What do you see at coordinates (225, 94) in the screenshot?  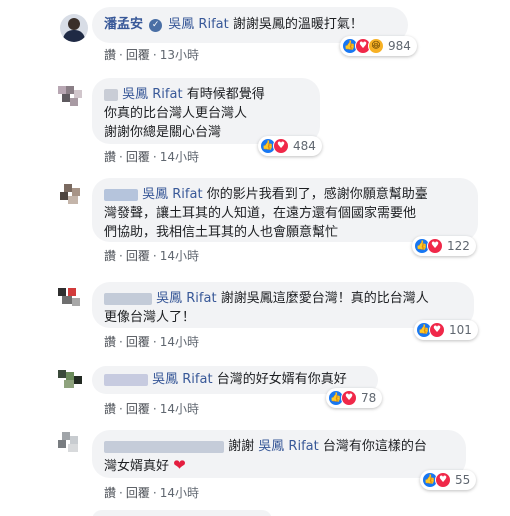 I see `comment-text-line: 有時候都覺得` at bounding box center [225, 94].